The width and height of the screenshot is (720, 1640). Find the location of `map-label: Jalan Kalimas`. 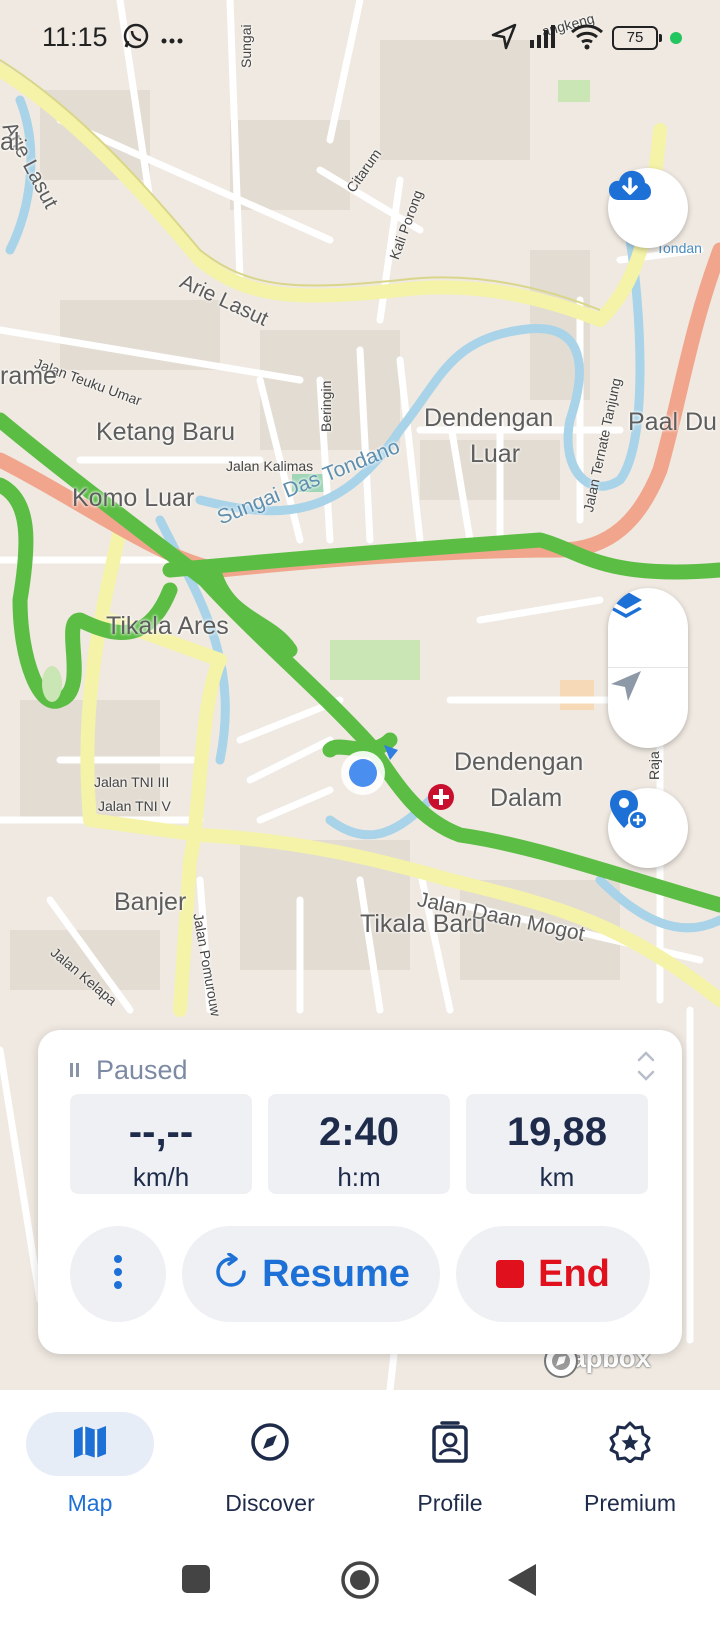

map-label: Jalan Kalimas is located at coordinates (270, 466).